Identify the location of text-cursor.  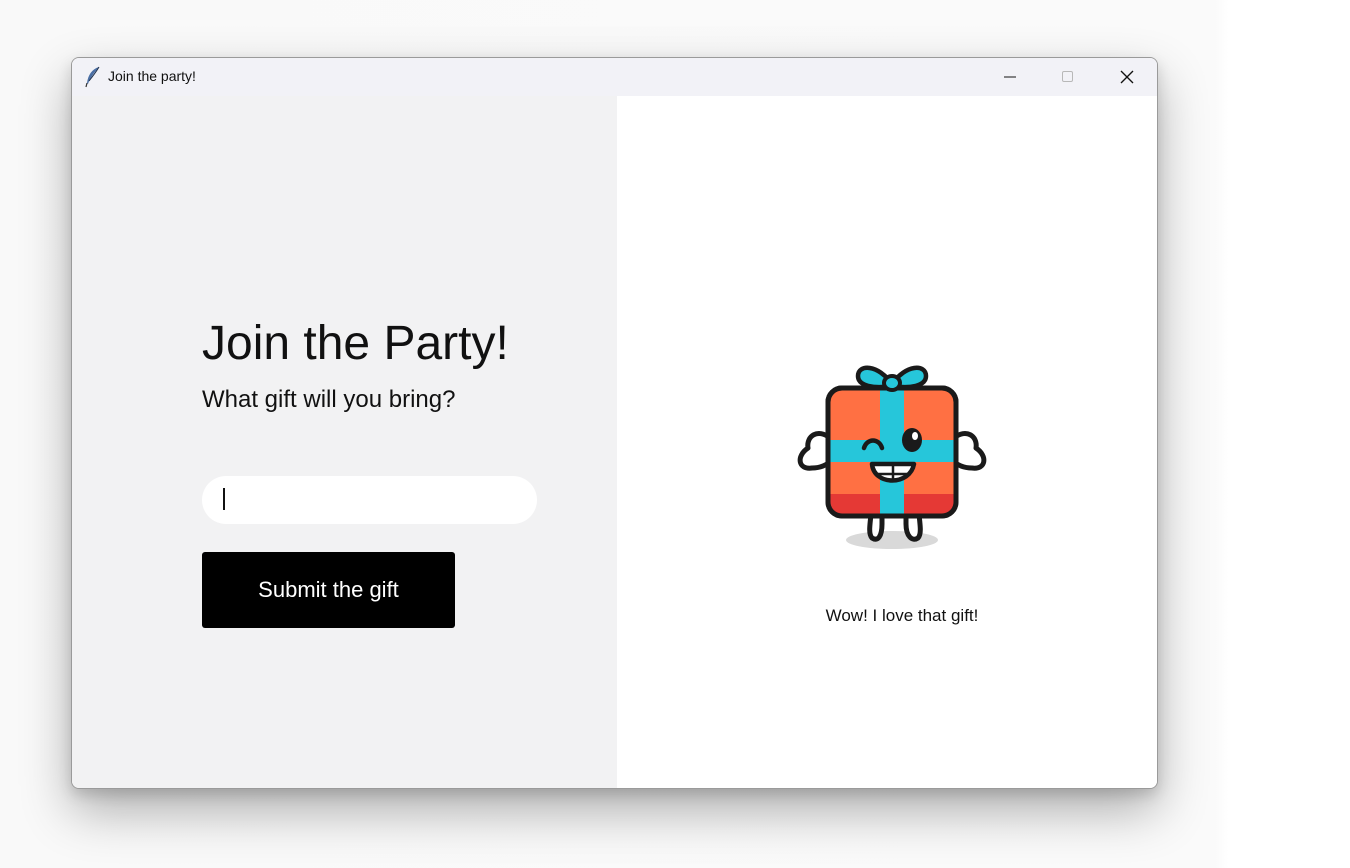
(224, 499).